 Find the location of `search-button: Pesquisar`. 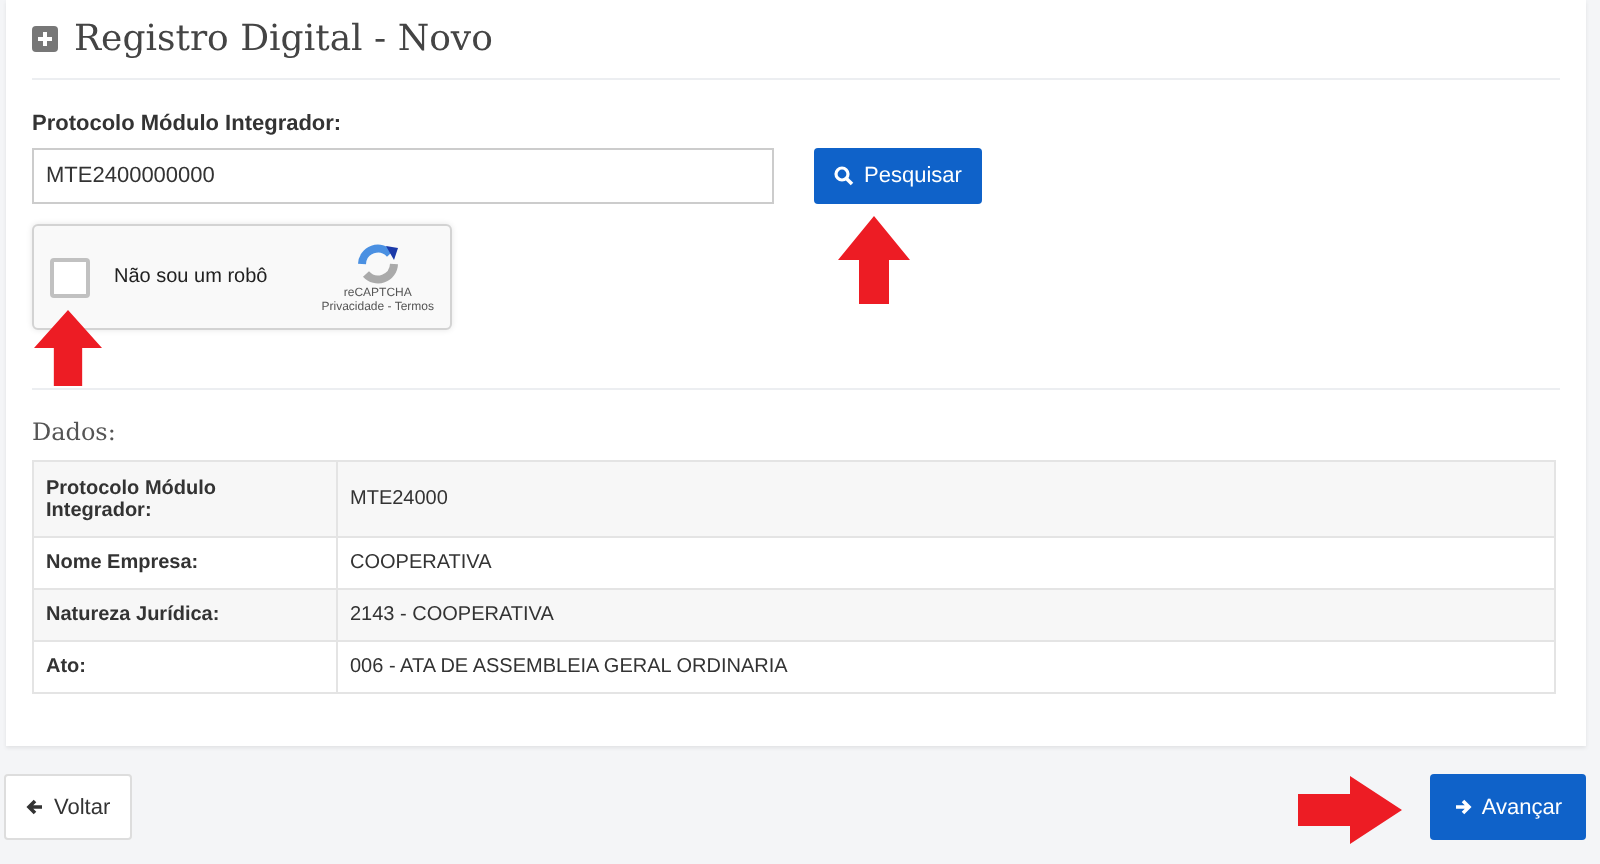

search-button: Pesquisar is located at coordinates (898, 176).